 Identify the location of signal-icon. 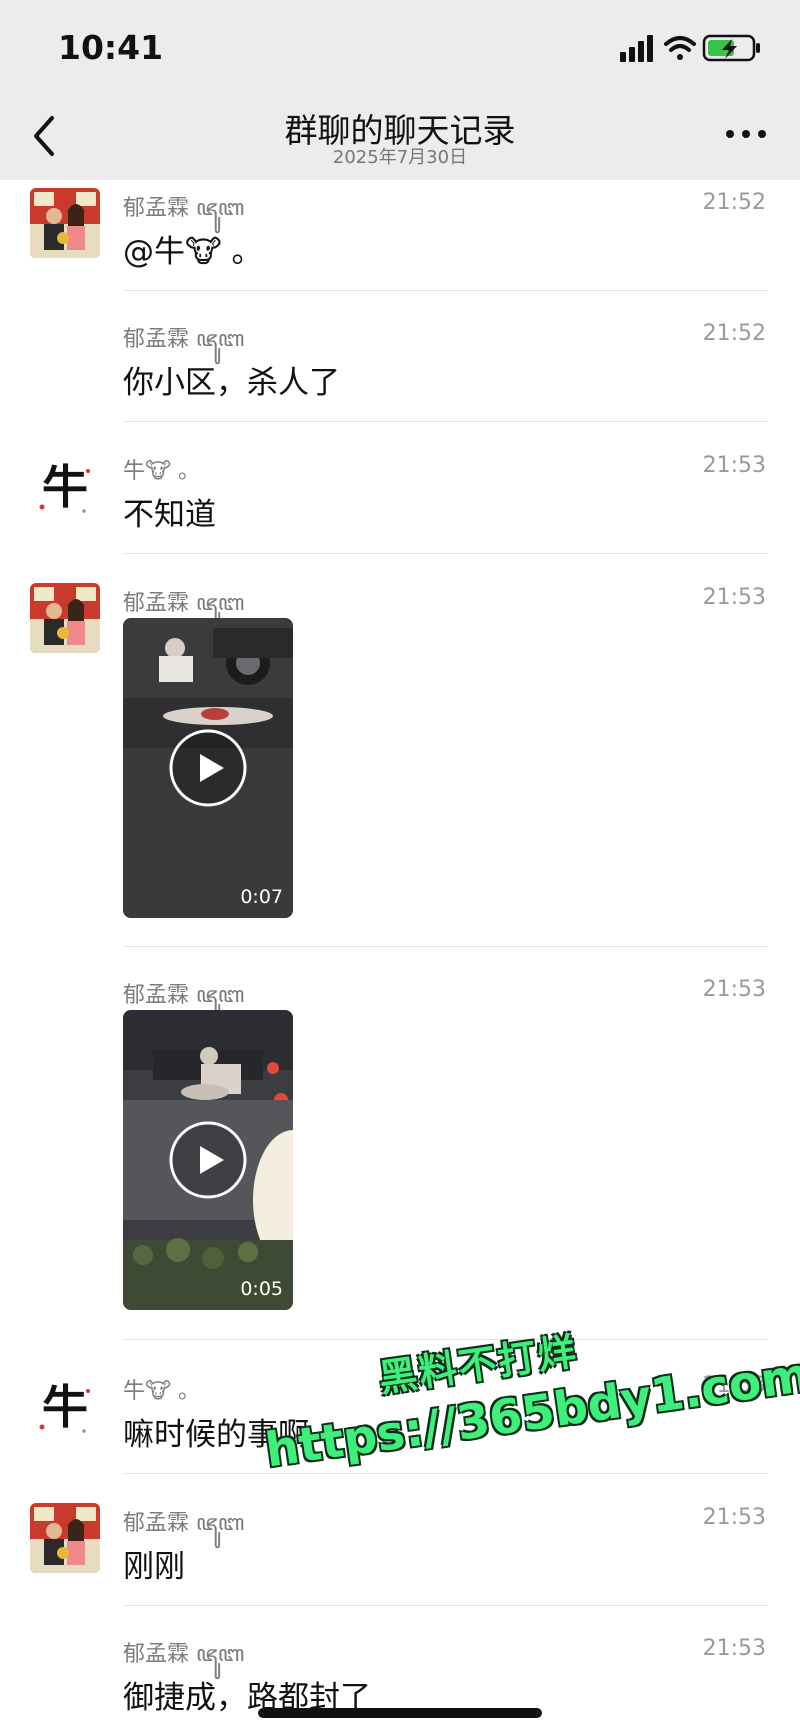
(636, 48).